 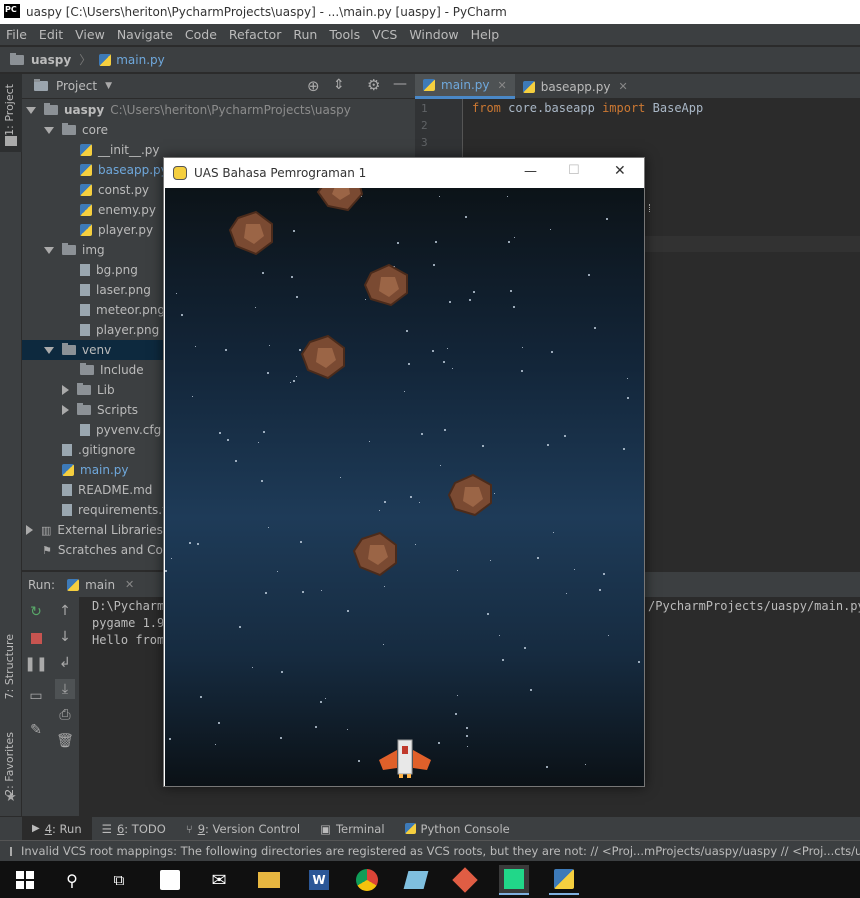 What do you see at coordinates (124, 170) in the screenshot?
I see `tree-file: baseapp.py` at bounding box center [124, 170].